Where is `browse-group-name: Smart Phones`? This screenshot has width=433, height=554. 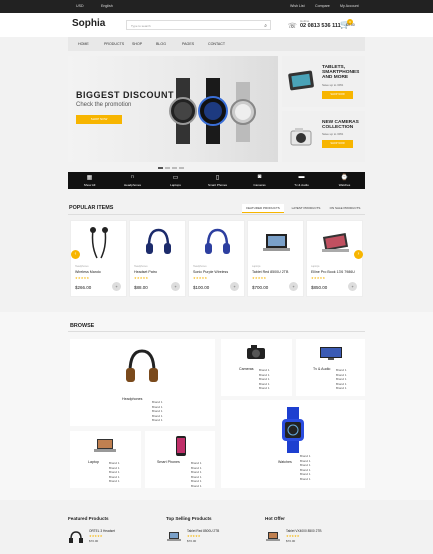 browse-group-name: Smart Phones is located at coordinates (168, 462).